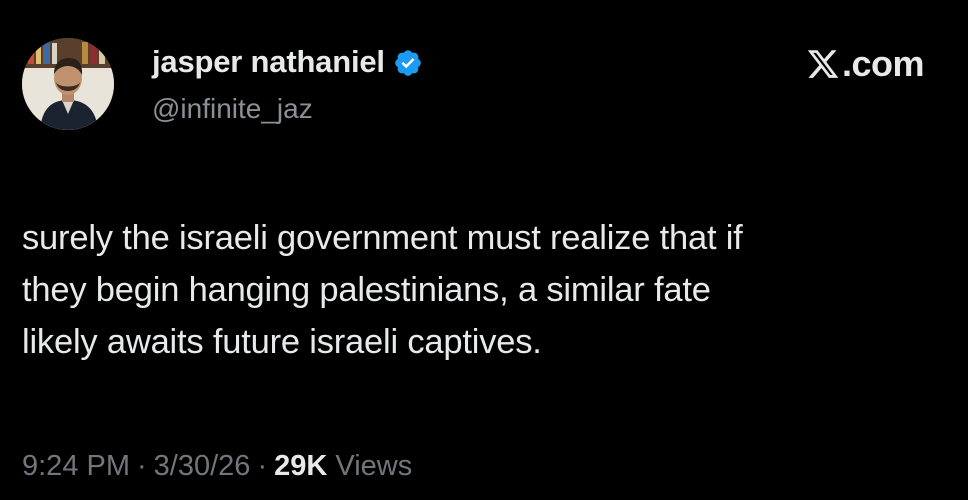 Image resolution: width=968 pixels, height=500 pixels. What do you see at coordinates (202, 466) in the screenshot?
I see `tweet-date: 3/30/26` at bounding box center [202, 466].